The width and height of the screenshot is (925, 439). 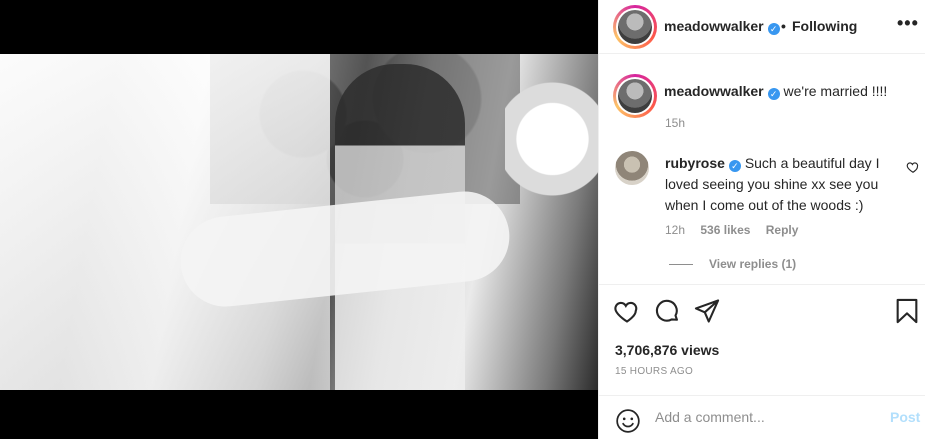 I want to click on view-count: 3,706,876 views, so click(x=667, y=350).